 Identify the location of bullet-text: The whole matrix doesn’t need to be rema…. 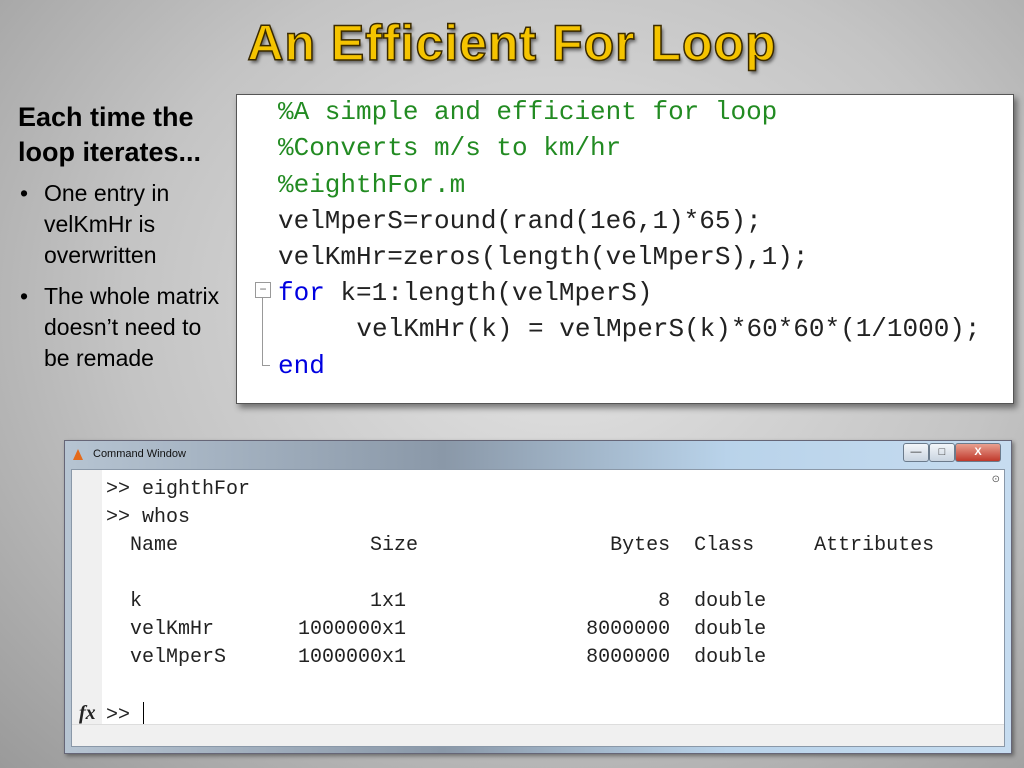
(132, 327).